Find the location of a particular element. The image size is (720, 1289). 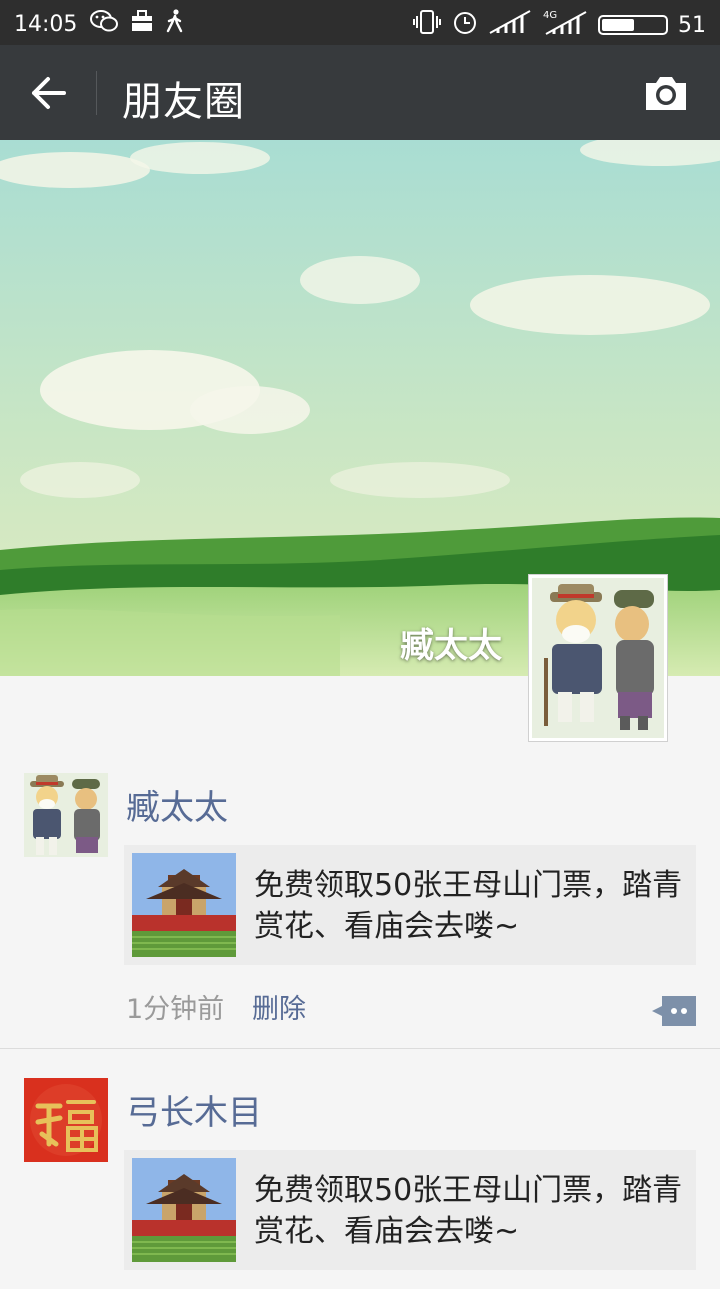

alarm-icon is located at coordinates (465, 25).